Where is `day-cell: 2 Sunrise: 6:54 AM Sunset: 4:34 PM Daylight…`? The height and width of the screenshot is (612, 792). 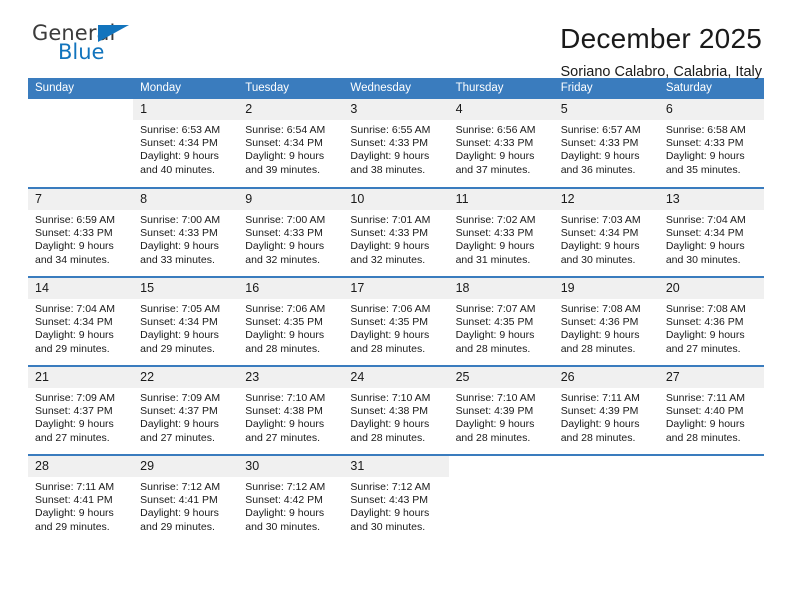 day-cell: 2 Sunrise: 6:54 AM Sunset: 4:34 PM Daylight… is located at coordinates (291, 143).